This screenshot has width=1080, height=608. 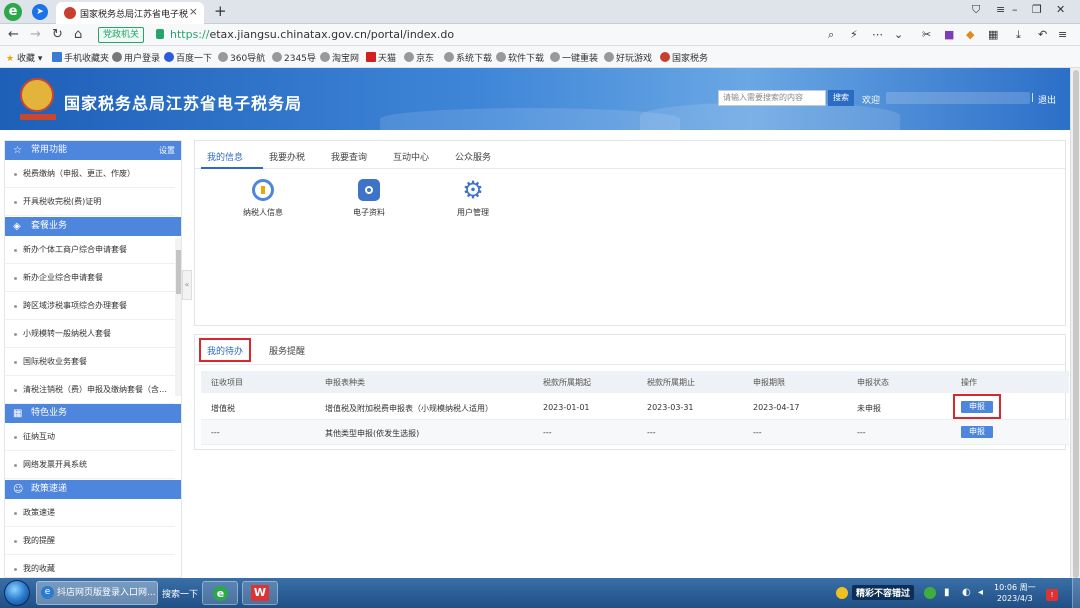 I want to click on declare-button: 申报, so click(x=977, y=432).